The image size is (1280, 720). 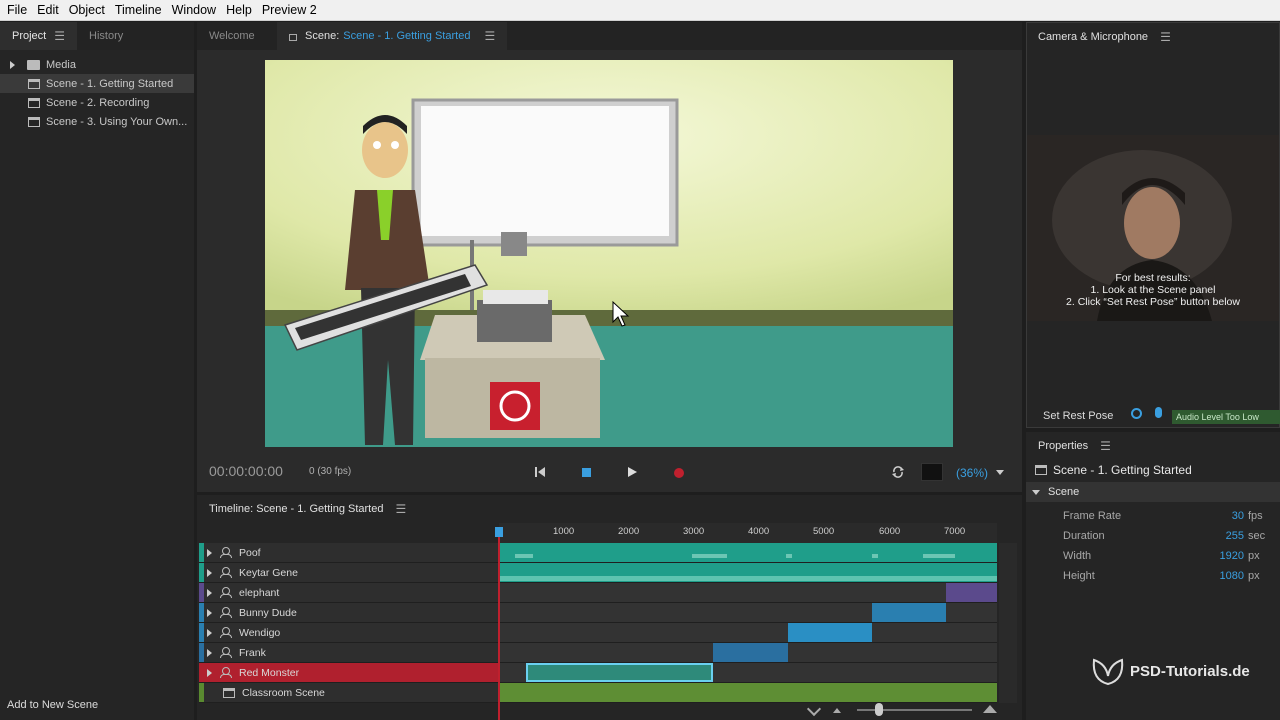 What do you see at coordinates (748, 578) in the screenshot?
I see `clip-bar` at bounding box center [748, 578].